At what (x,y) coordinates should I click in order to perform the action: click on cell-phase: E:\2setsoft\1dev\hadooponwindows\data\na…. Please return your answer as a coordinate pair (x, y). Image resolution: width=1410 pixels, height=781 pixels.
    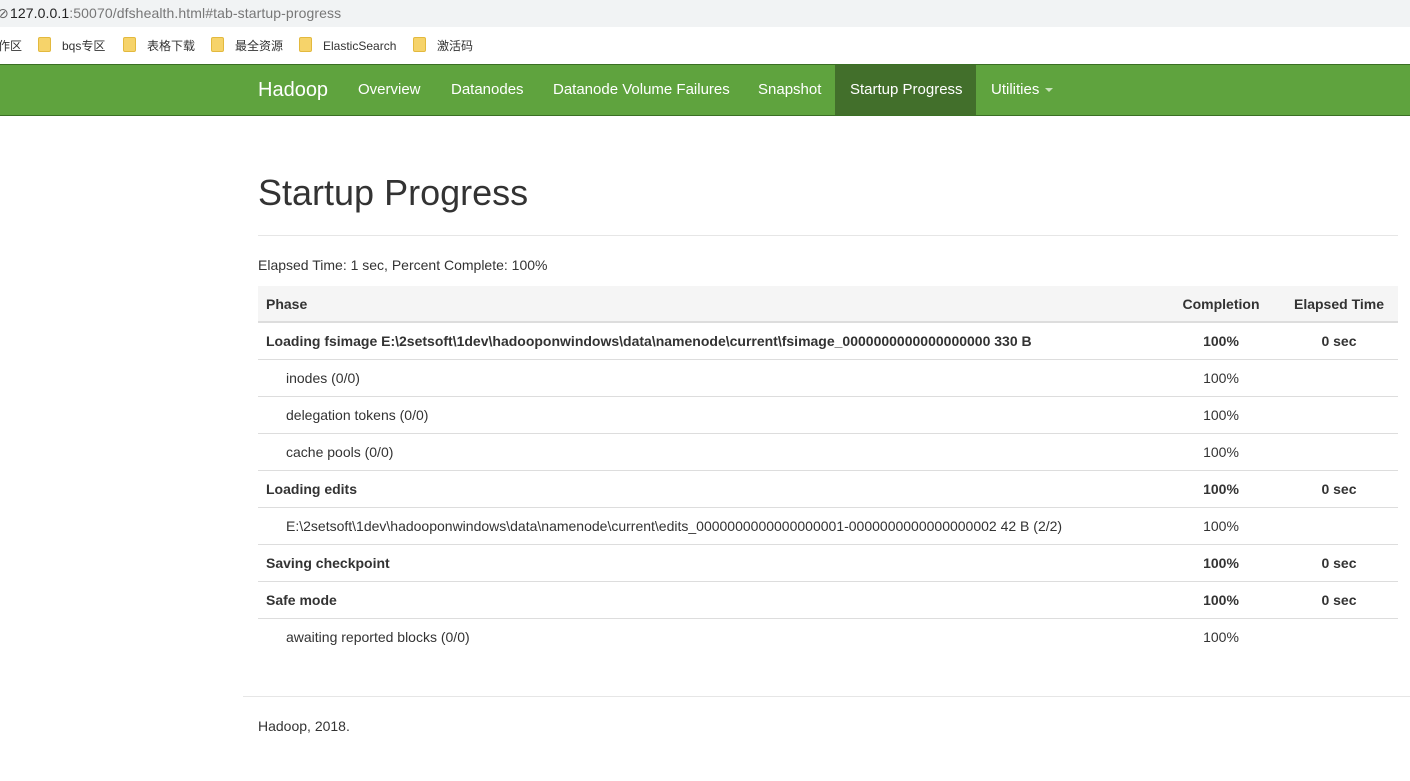
    Looking at the image, I should click on (710, 525).